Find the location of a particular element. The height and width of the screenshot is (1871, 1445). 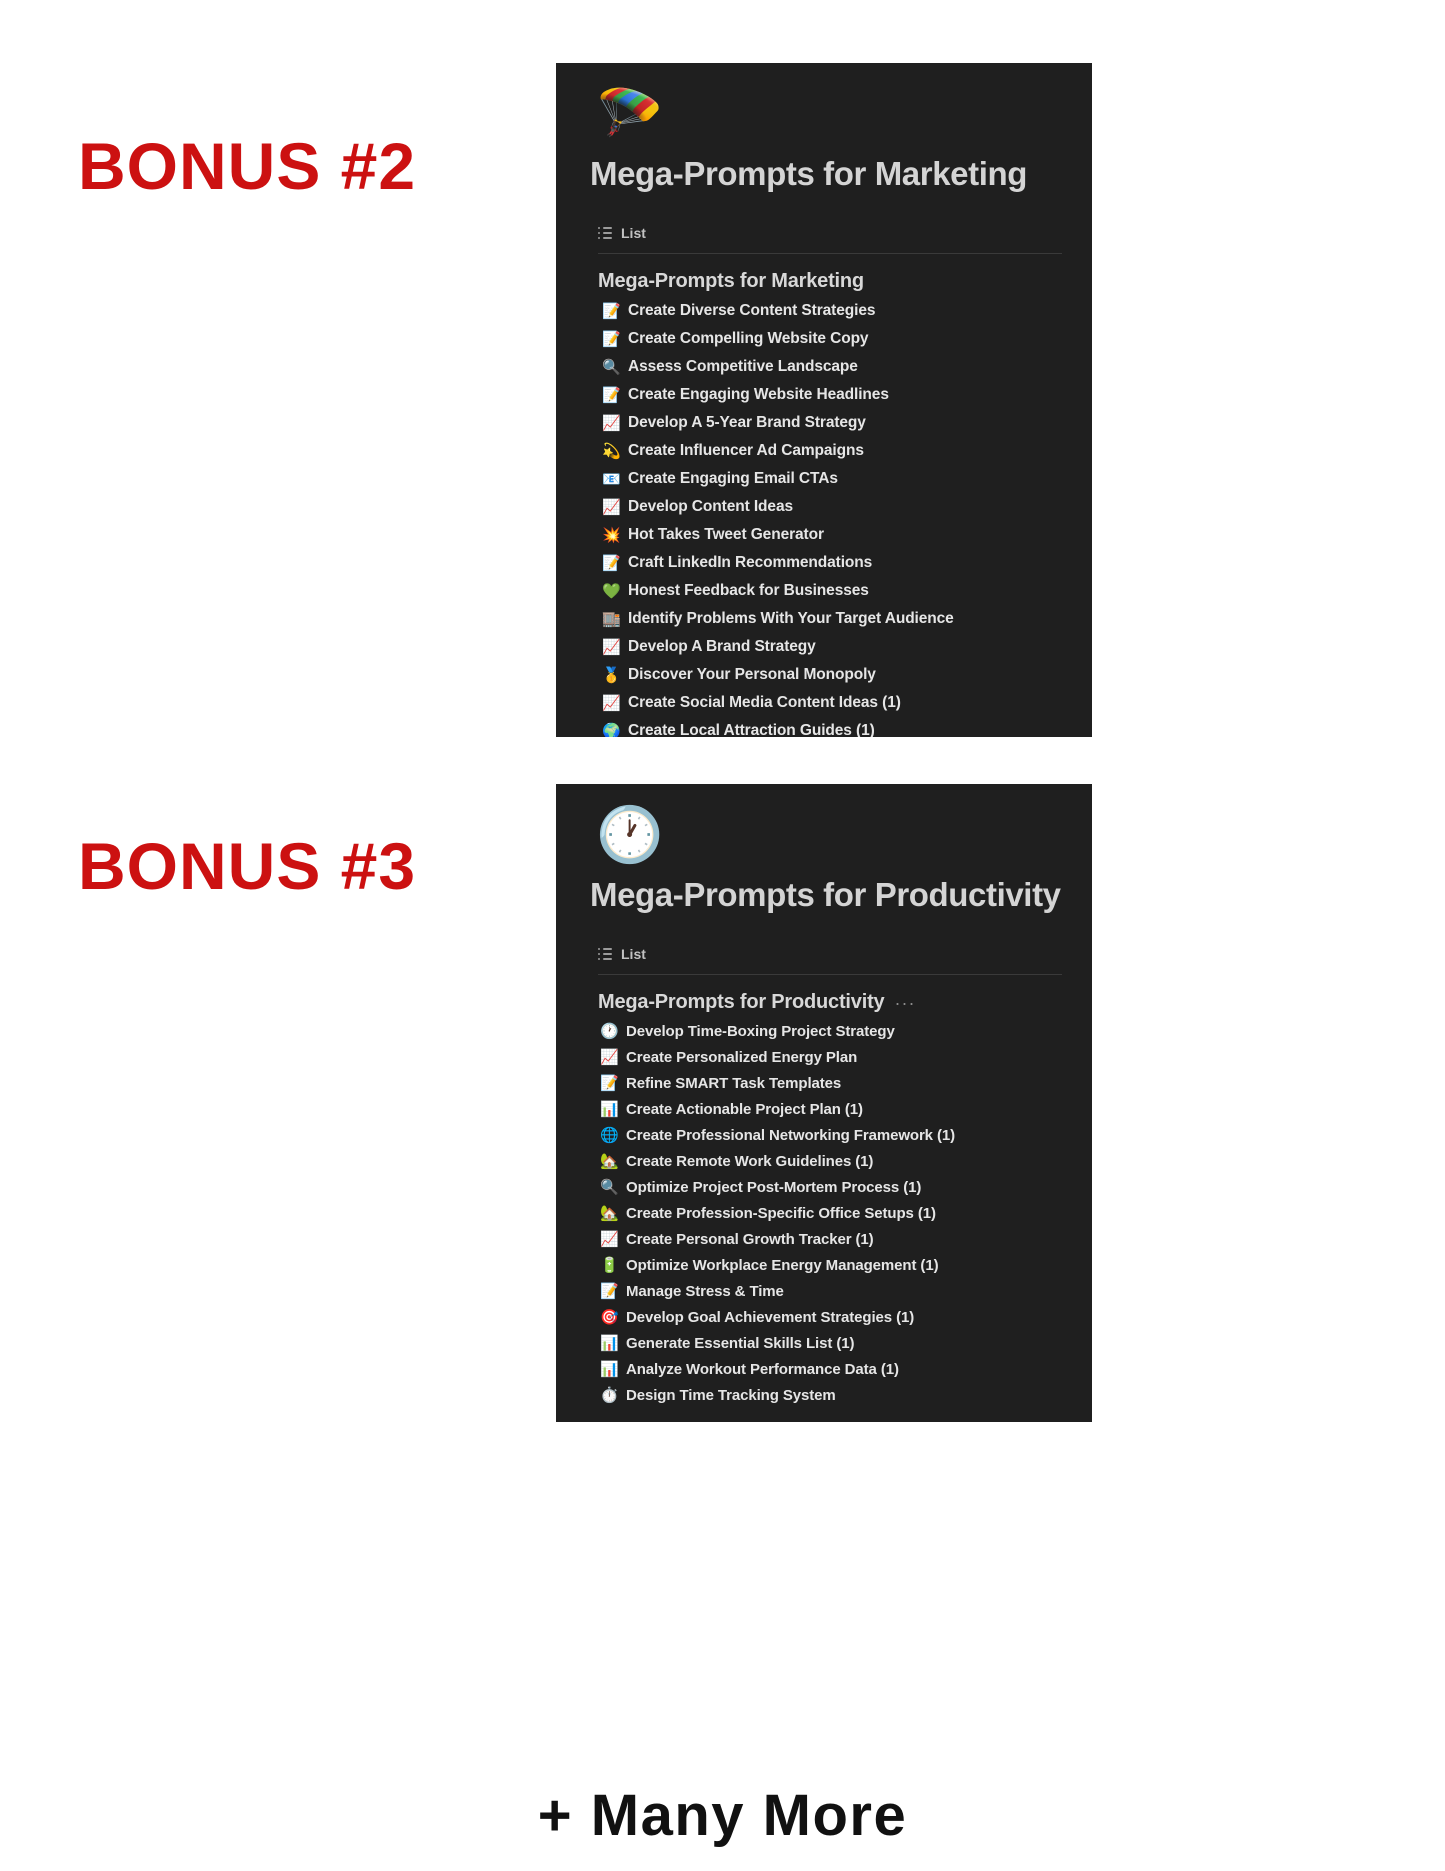

list-item: 🕐 Develop Time-Boxing Project Strategy is located at coordinates (824, 1031).